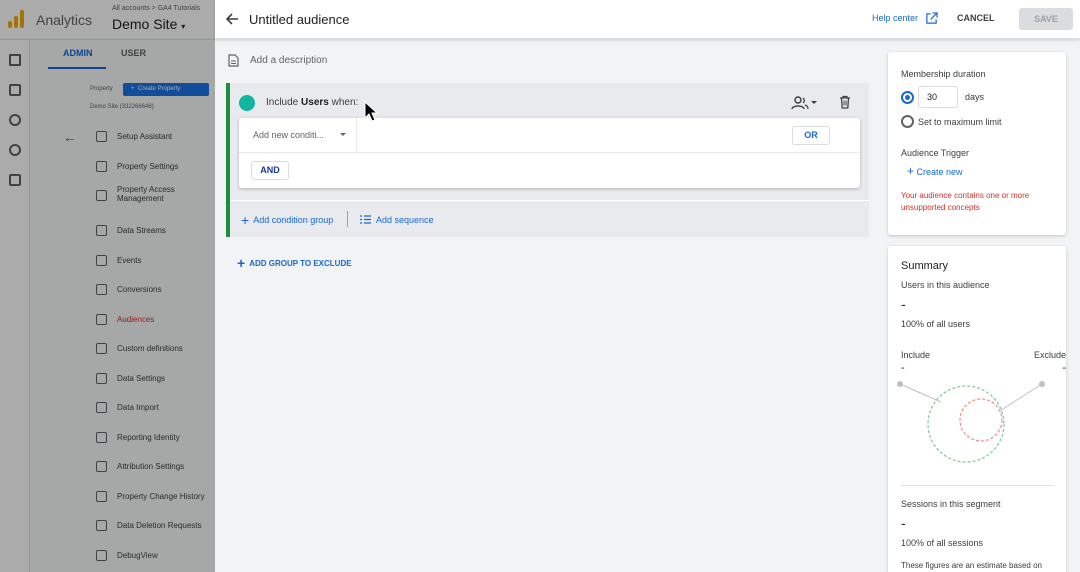  I want to click on sessions-pct: 100% of all sessions, so click(942, 543).